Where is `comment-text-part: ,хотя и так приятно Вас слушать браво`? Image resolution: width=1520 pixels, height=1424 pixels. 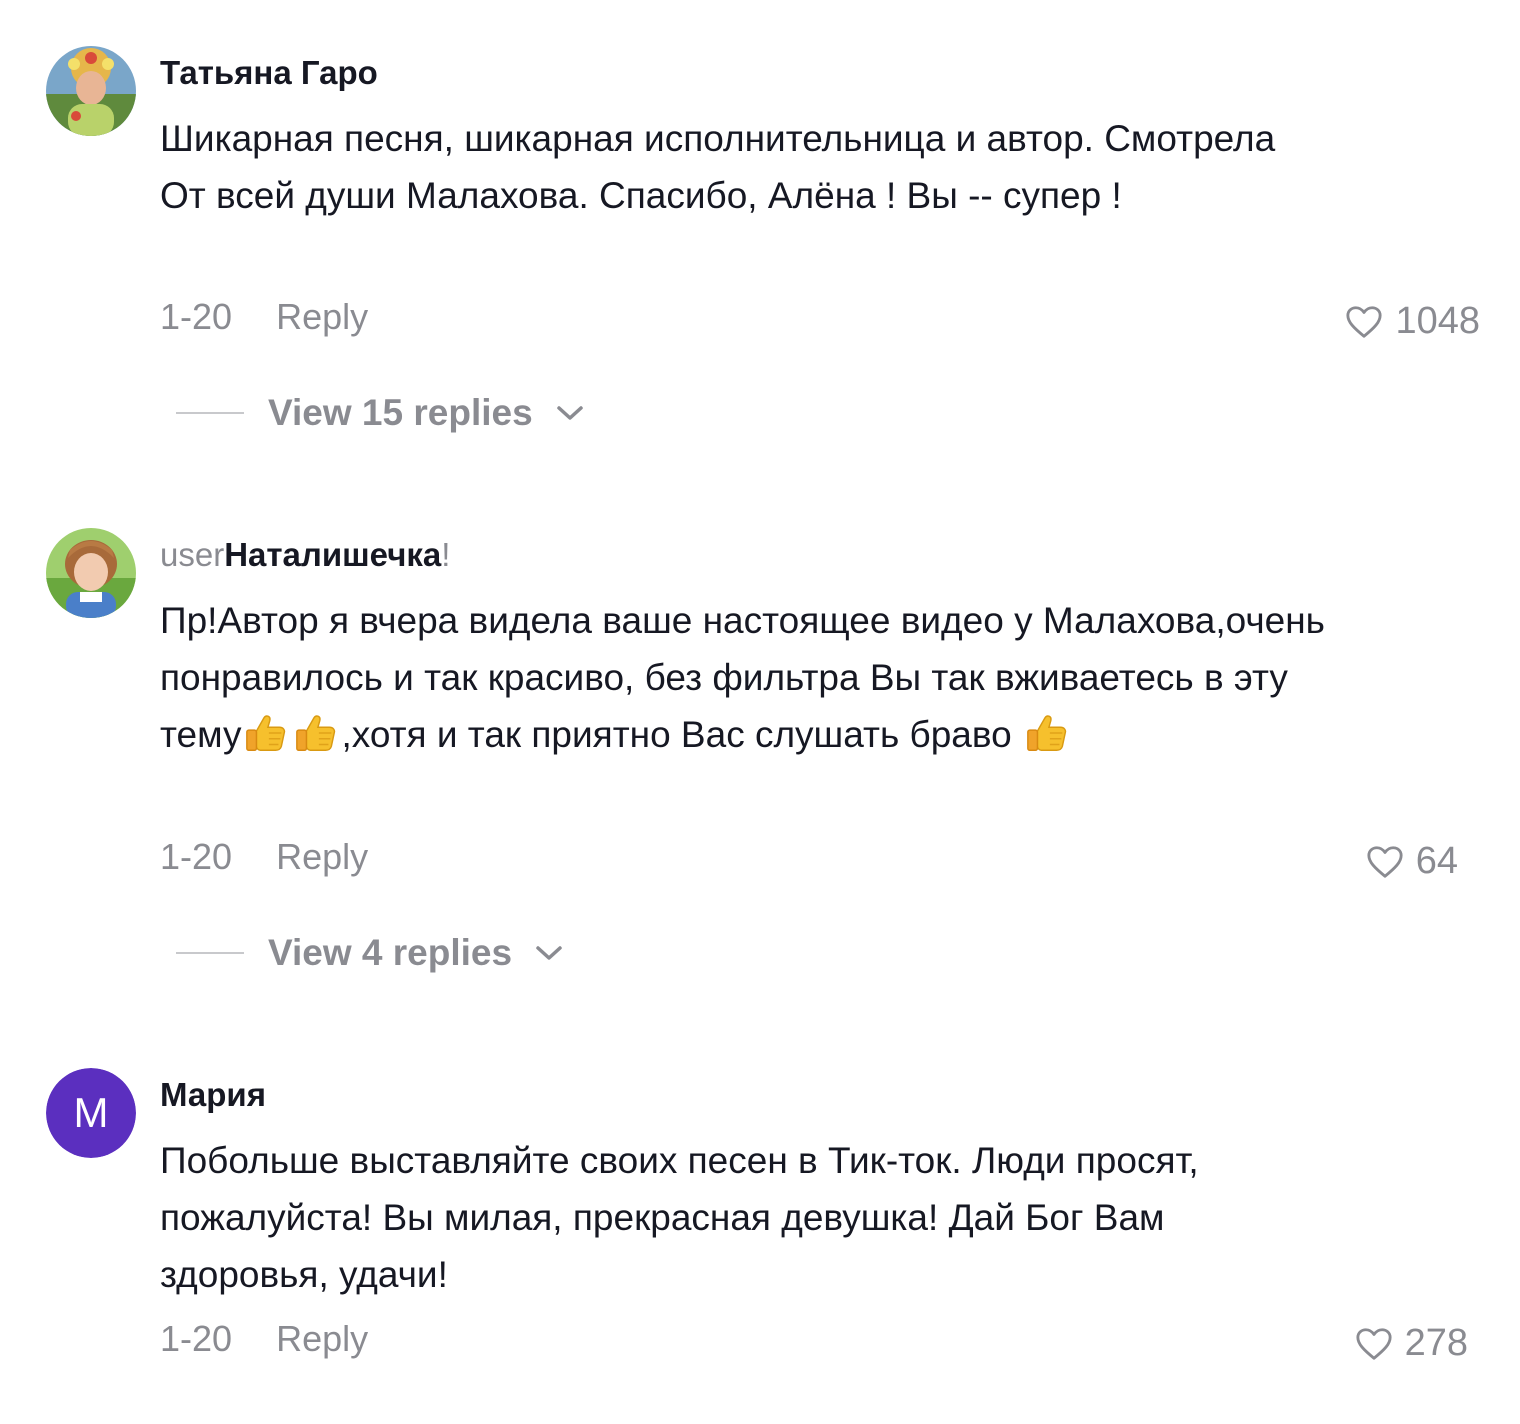 comment-text-part: ,хотя и так приятно Вас слушать браво is located at coordinates (681, 734).